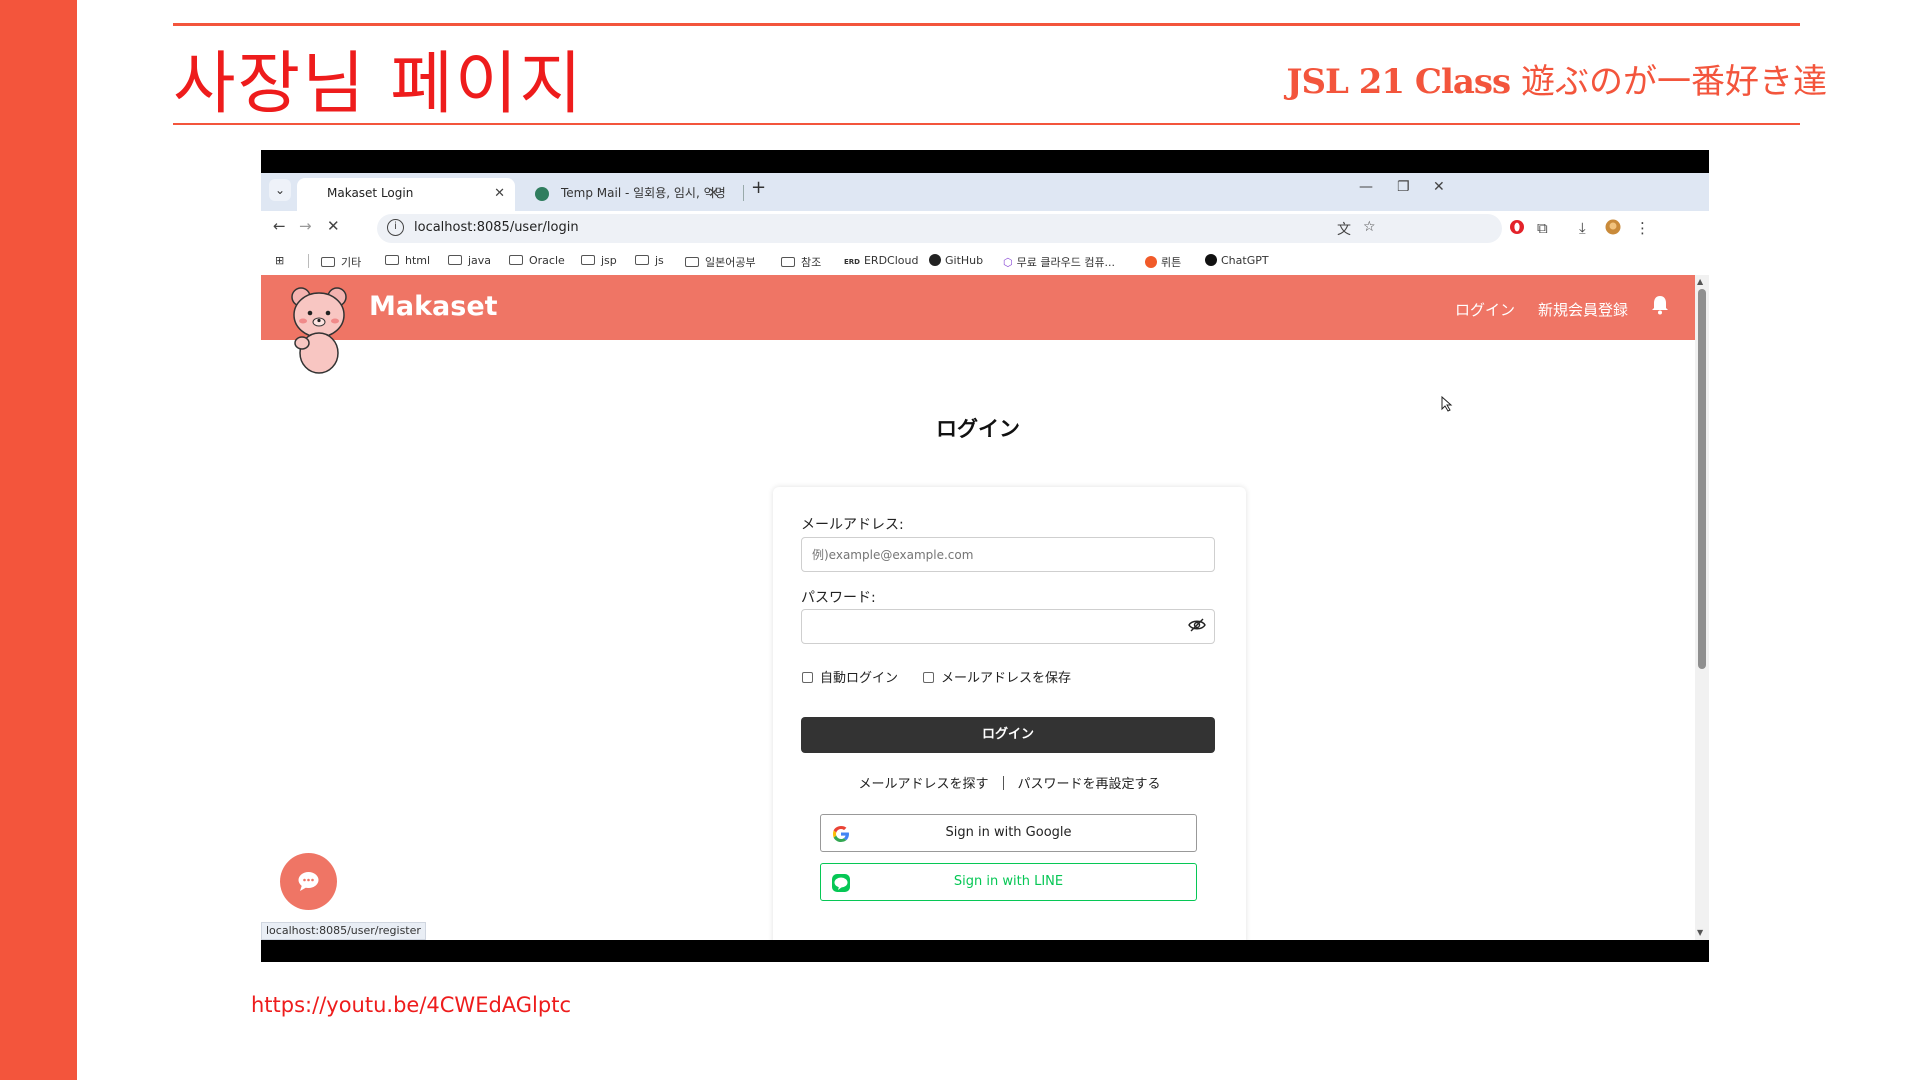 Image resolution: width=1920 pixels, height=1080 pixels. Describe the element at coordinates (1237, 260) in the screenshot. I see `bookmark-chatgpt: ChatGPT` at that location.